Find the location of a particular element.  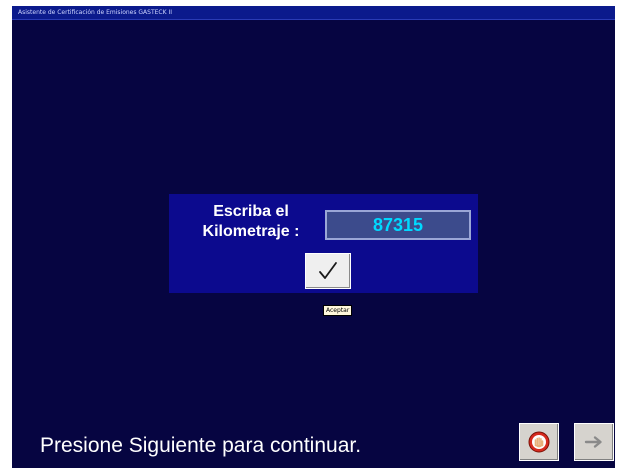

arrow-right-icon is located at coordinates (593, 442).